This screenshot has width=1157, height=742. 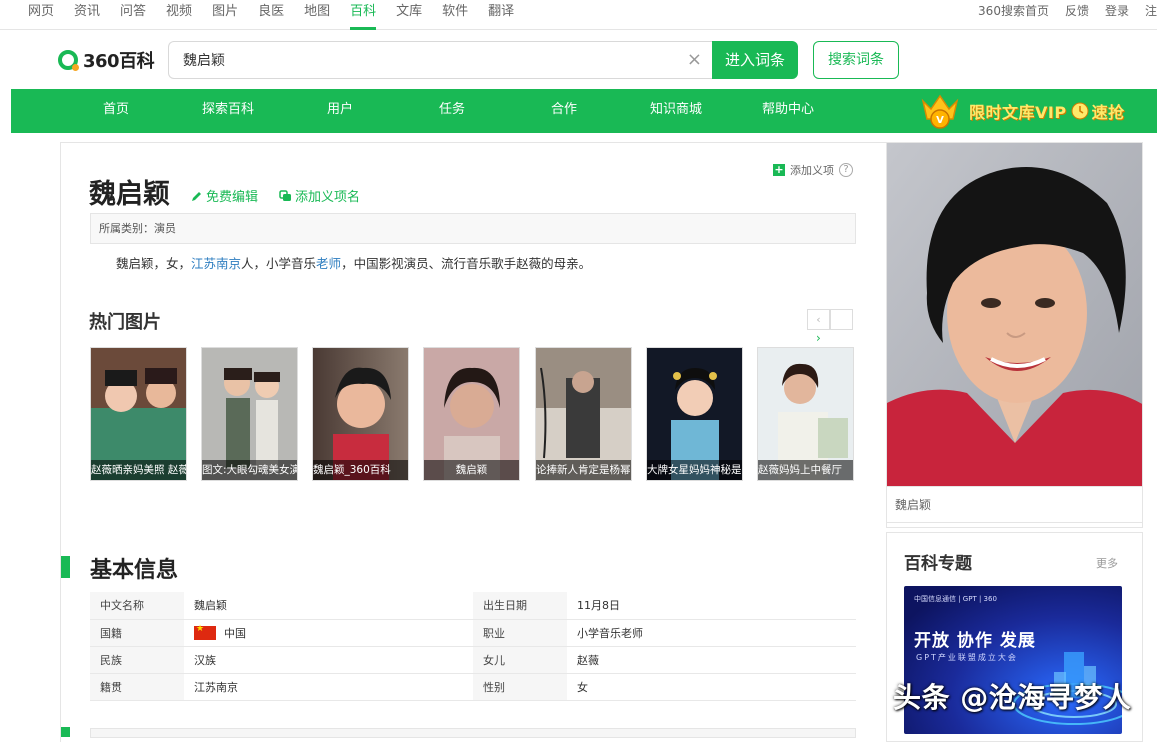 I want to click on gallery-caption: 图文:大眼勾魂美女演, so click(x=249, y=470).